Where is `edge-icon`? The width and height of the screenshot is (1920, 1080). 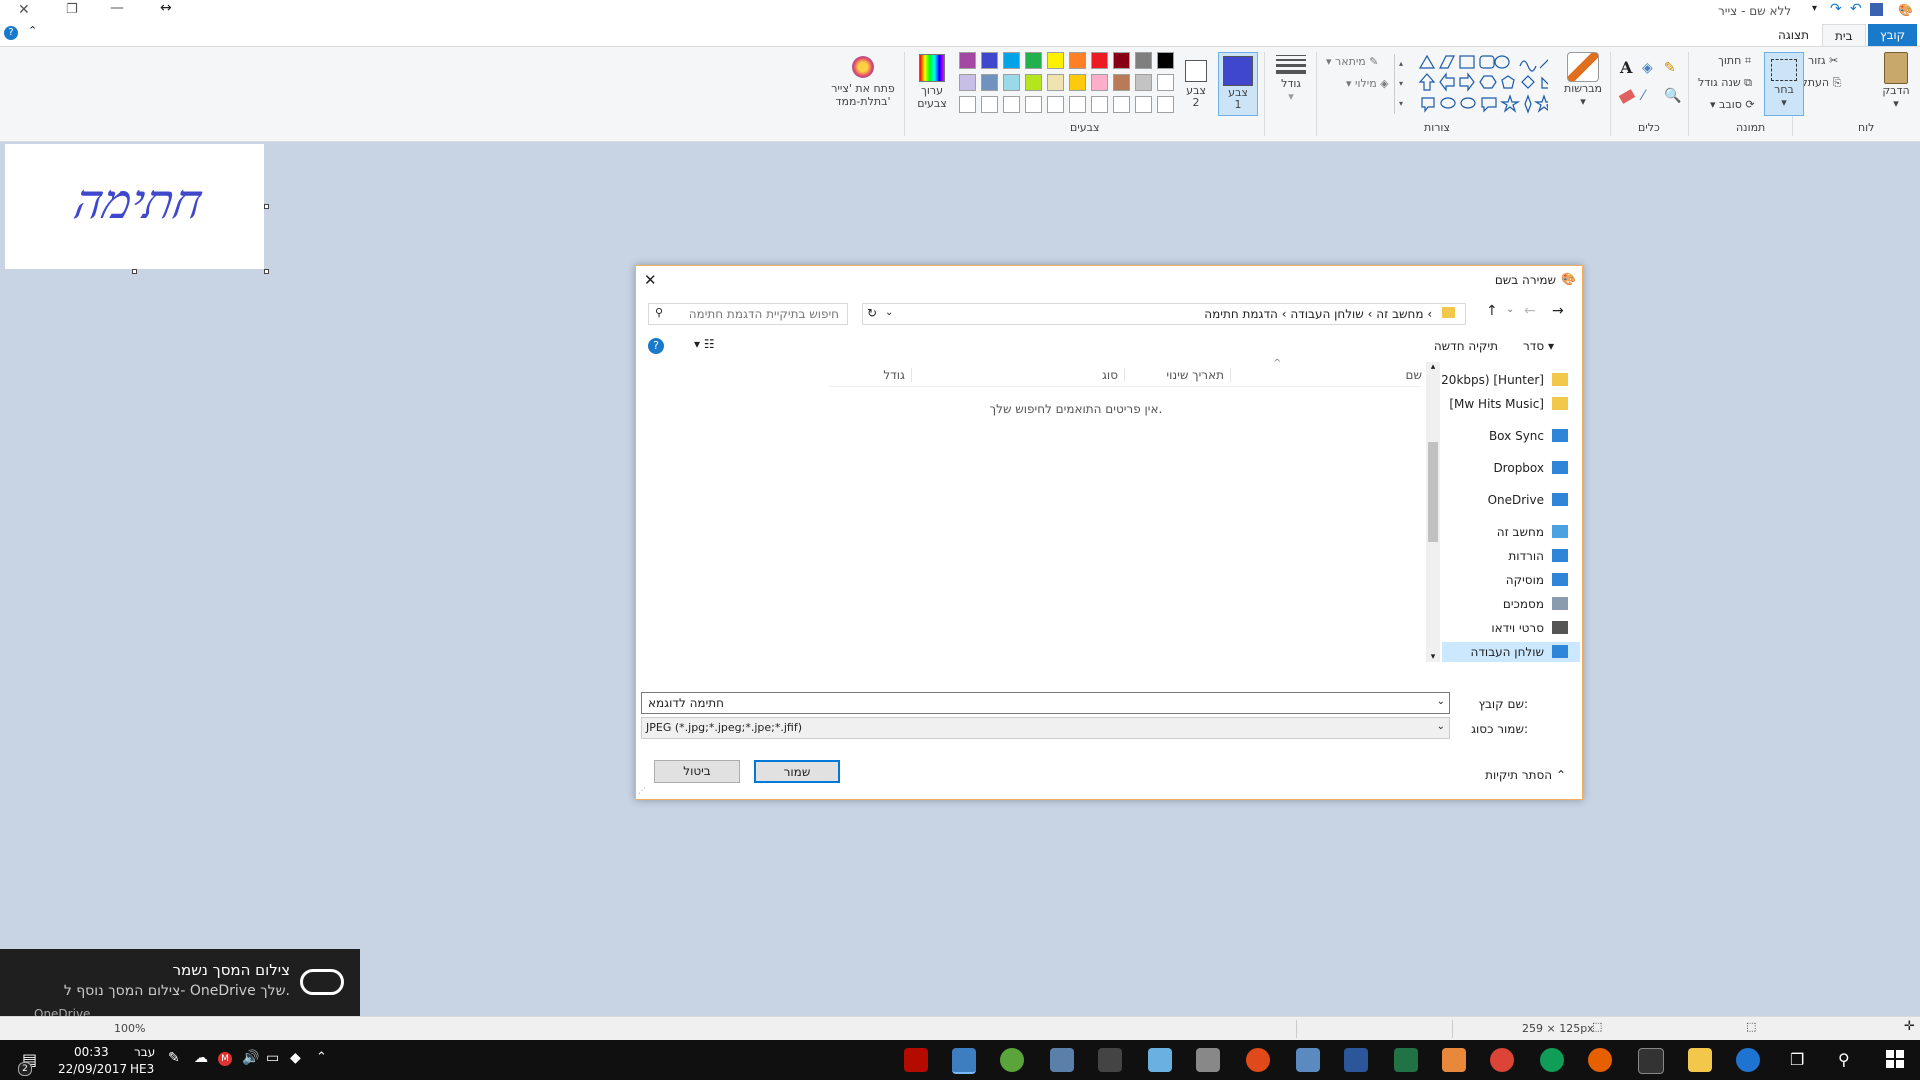 edge-icon is located at coordinates (1748, 1060).